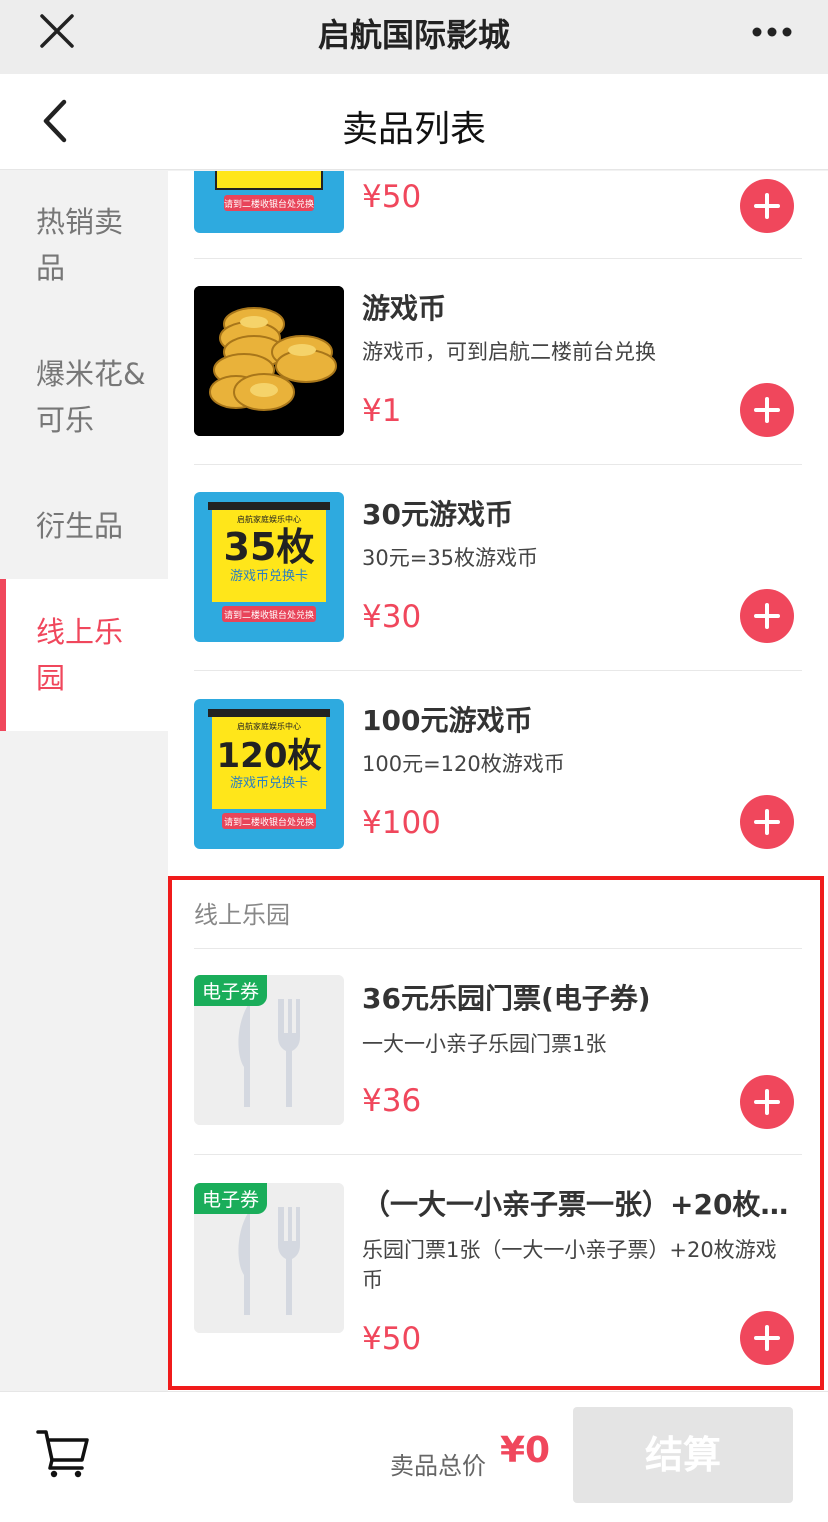 The image size is (828, 1522). What do you see at coordinates (498, 215) in the screenshot?
I see `product-item: 请到二楼收银台处兑换 ¥50` at bounding box center [498, 215].